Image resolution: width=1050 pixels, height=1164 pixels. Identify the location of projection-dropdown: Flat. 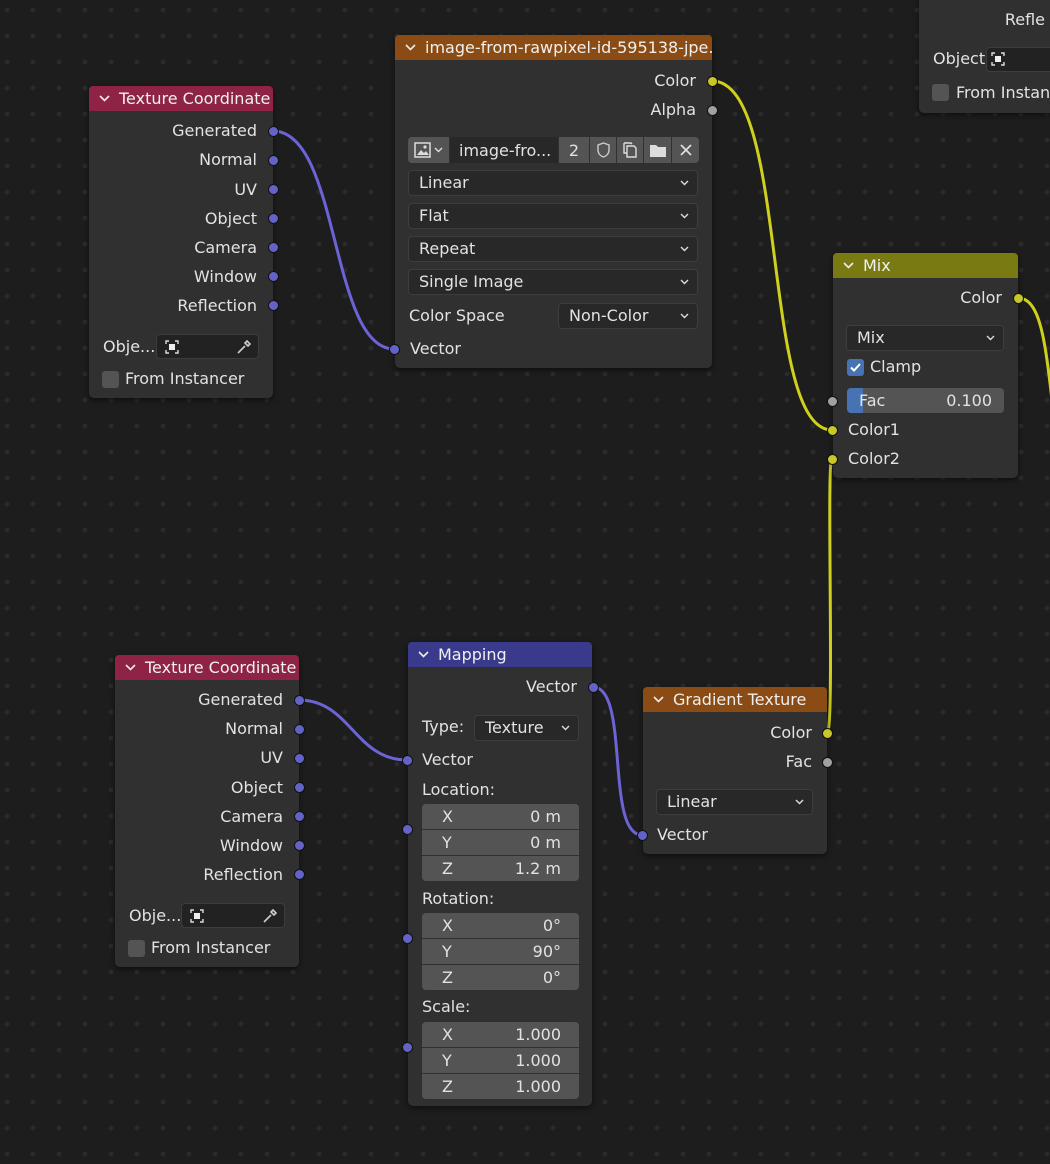
(553, 216).